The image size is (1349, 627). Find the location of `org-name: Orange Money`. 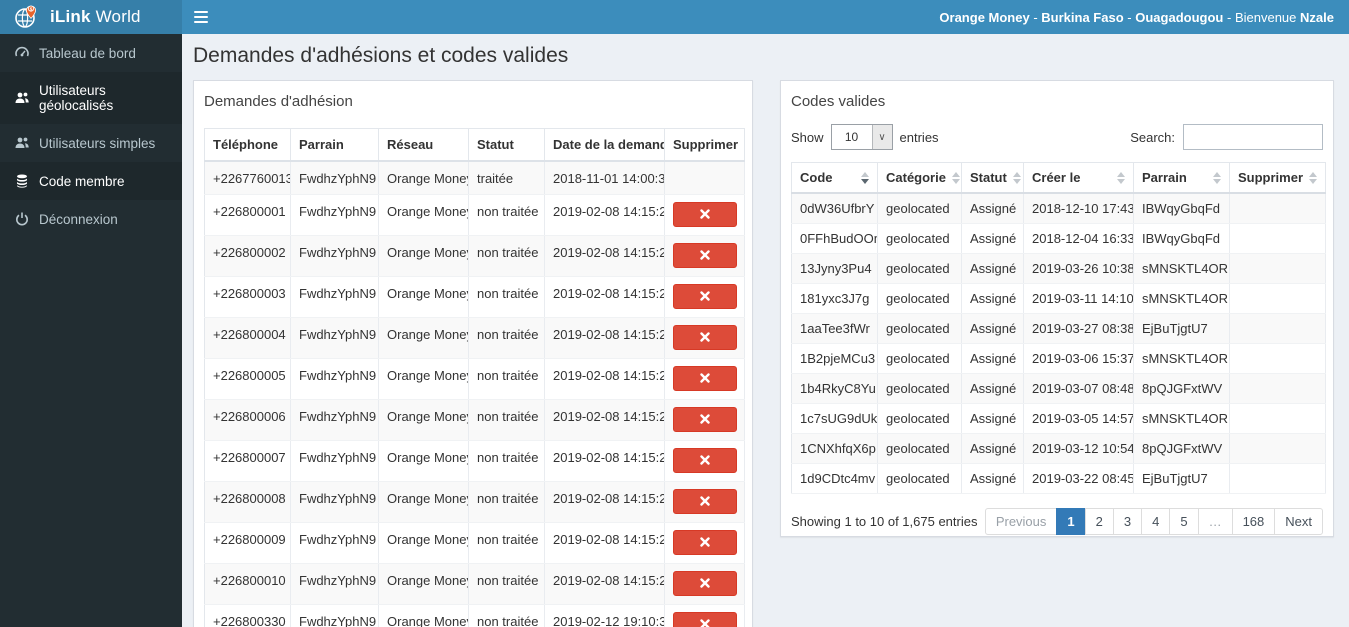

org-name: Orange Money is located at coordinates (984, 17).